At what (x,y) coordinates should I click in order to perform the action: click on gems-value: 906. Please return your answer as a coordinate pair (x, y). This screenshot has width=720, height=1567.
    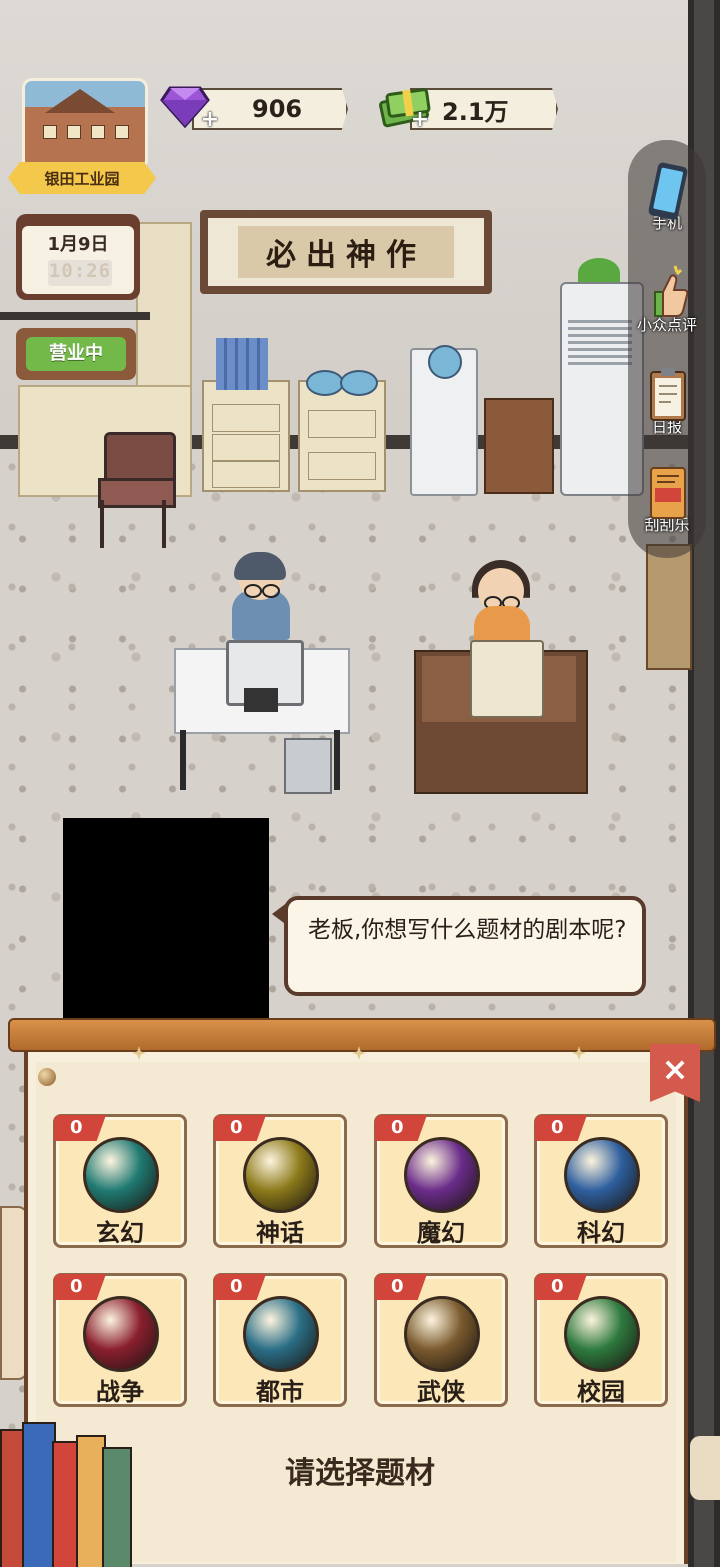
    Looking at the image, I should click on (277, 109).